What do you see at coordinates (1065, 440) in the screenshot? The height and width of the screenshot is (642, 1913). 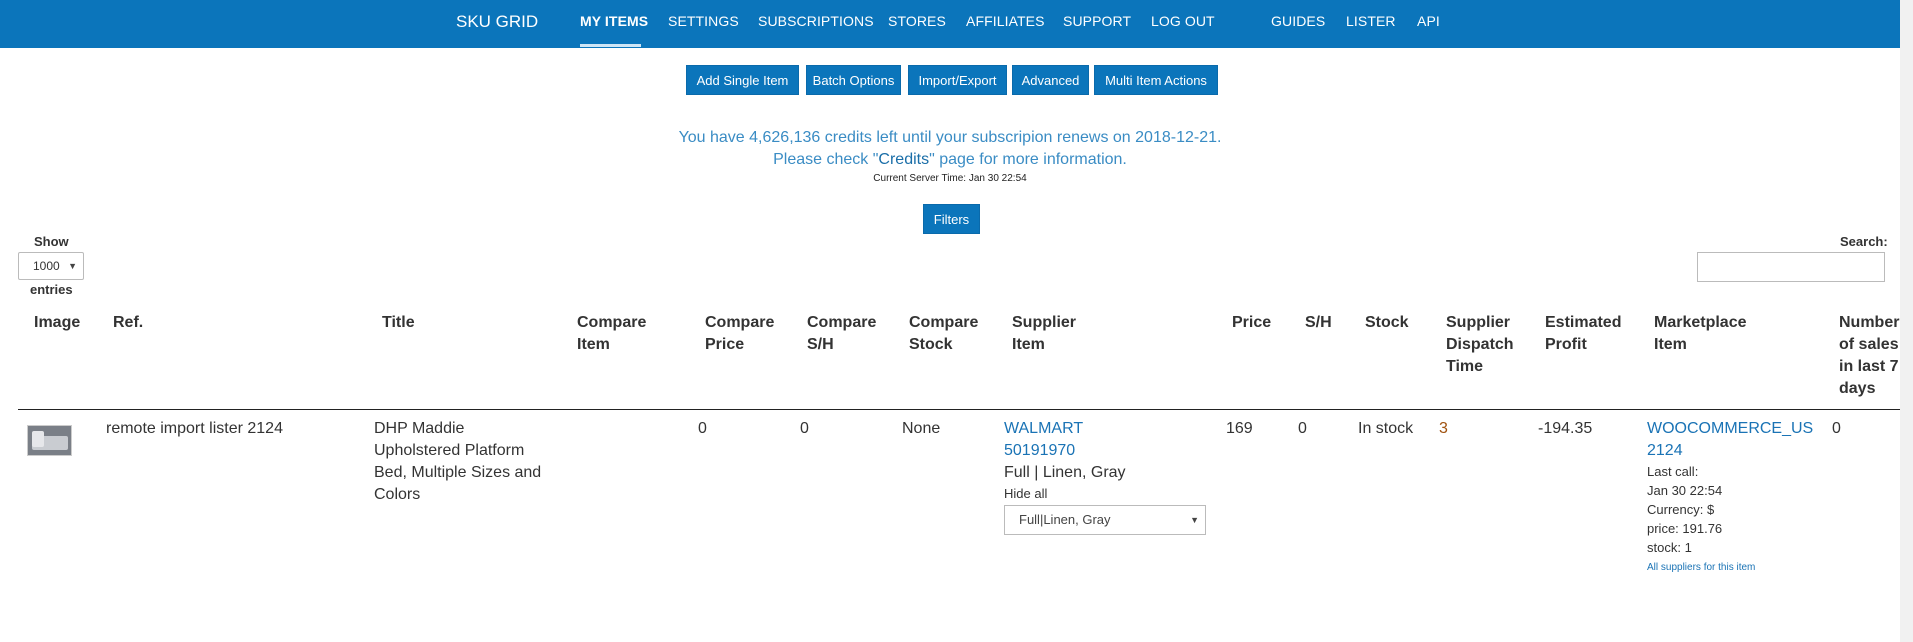 I see `supplier-item-link: WALMART 50191970` at bounding box center [1065, 440].